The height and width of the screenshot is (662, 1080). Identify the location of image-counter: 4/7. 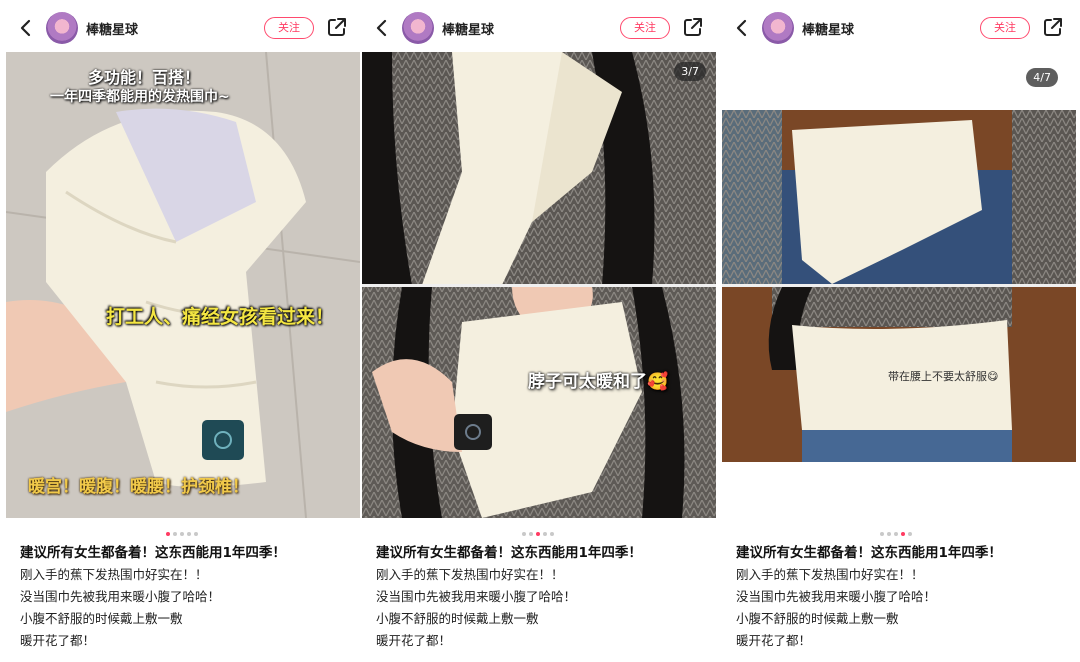
(1042, 77).